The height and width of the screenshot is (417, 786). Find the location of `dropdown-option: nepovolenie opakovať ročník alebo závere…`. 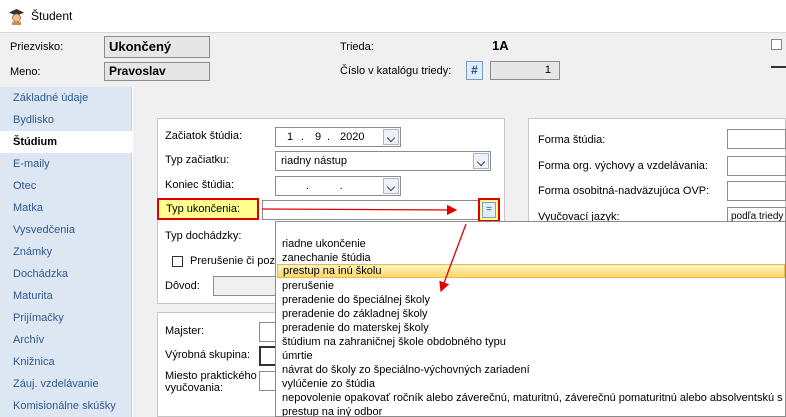

dropdown-option: nepovolenie opakovať ročník alebo závere… is located at coordinates (531, 398).